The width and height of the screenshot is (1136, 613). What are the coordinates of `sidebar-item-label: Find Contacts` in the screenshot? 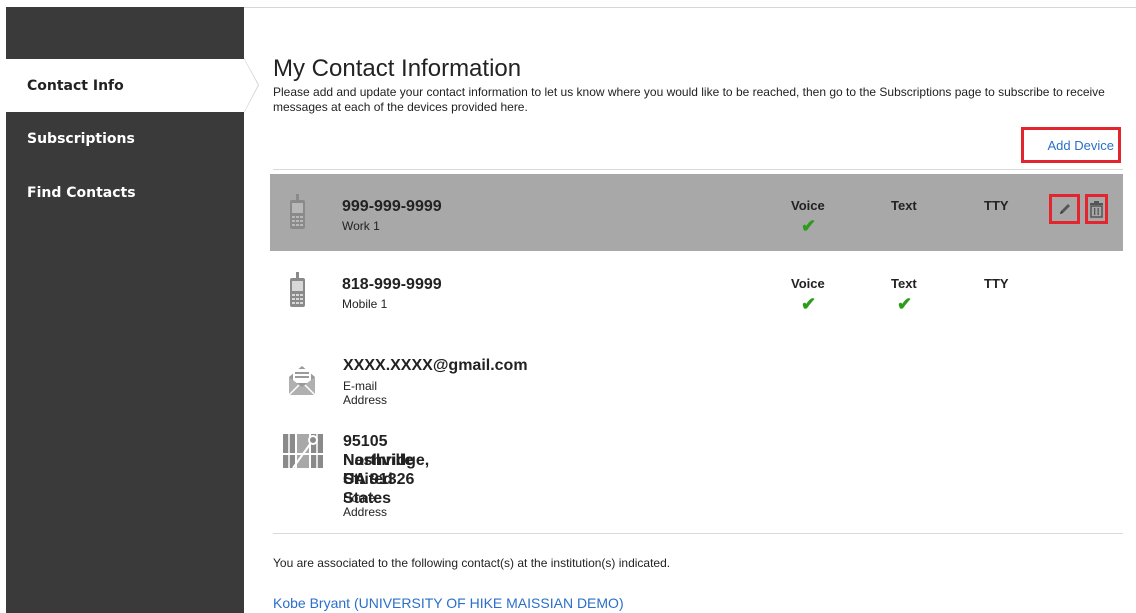 It's located at (81, 193).